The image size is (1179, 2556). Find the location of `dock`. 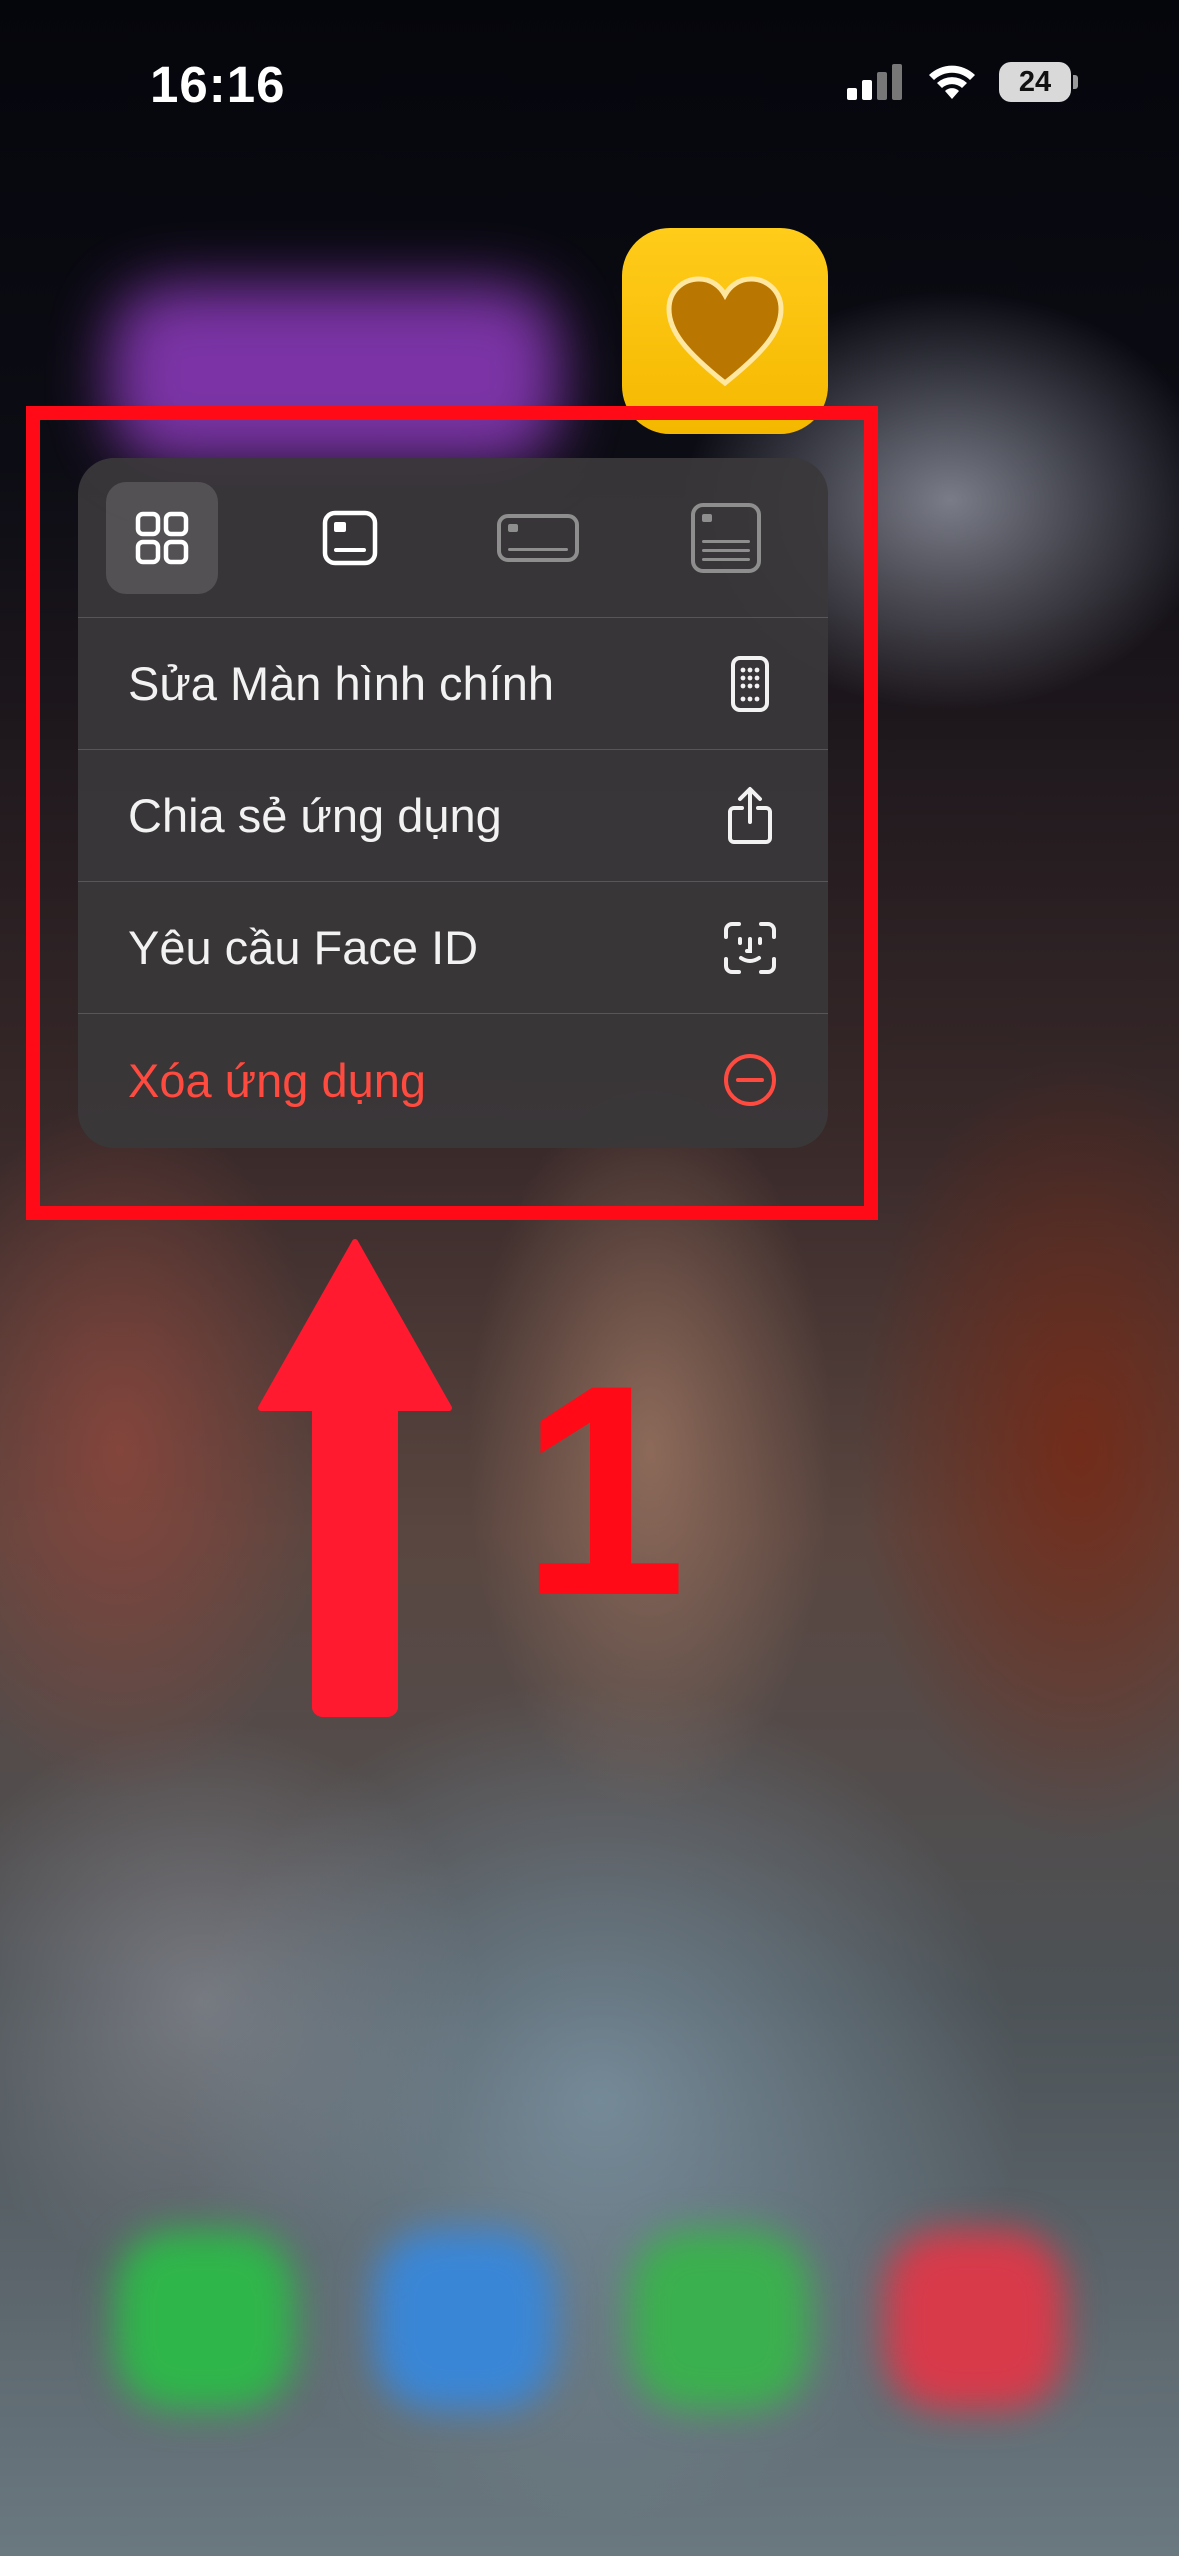

dock is located at coordinates (589, 2330).